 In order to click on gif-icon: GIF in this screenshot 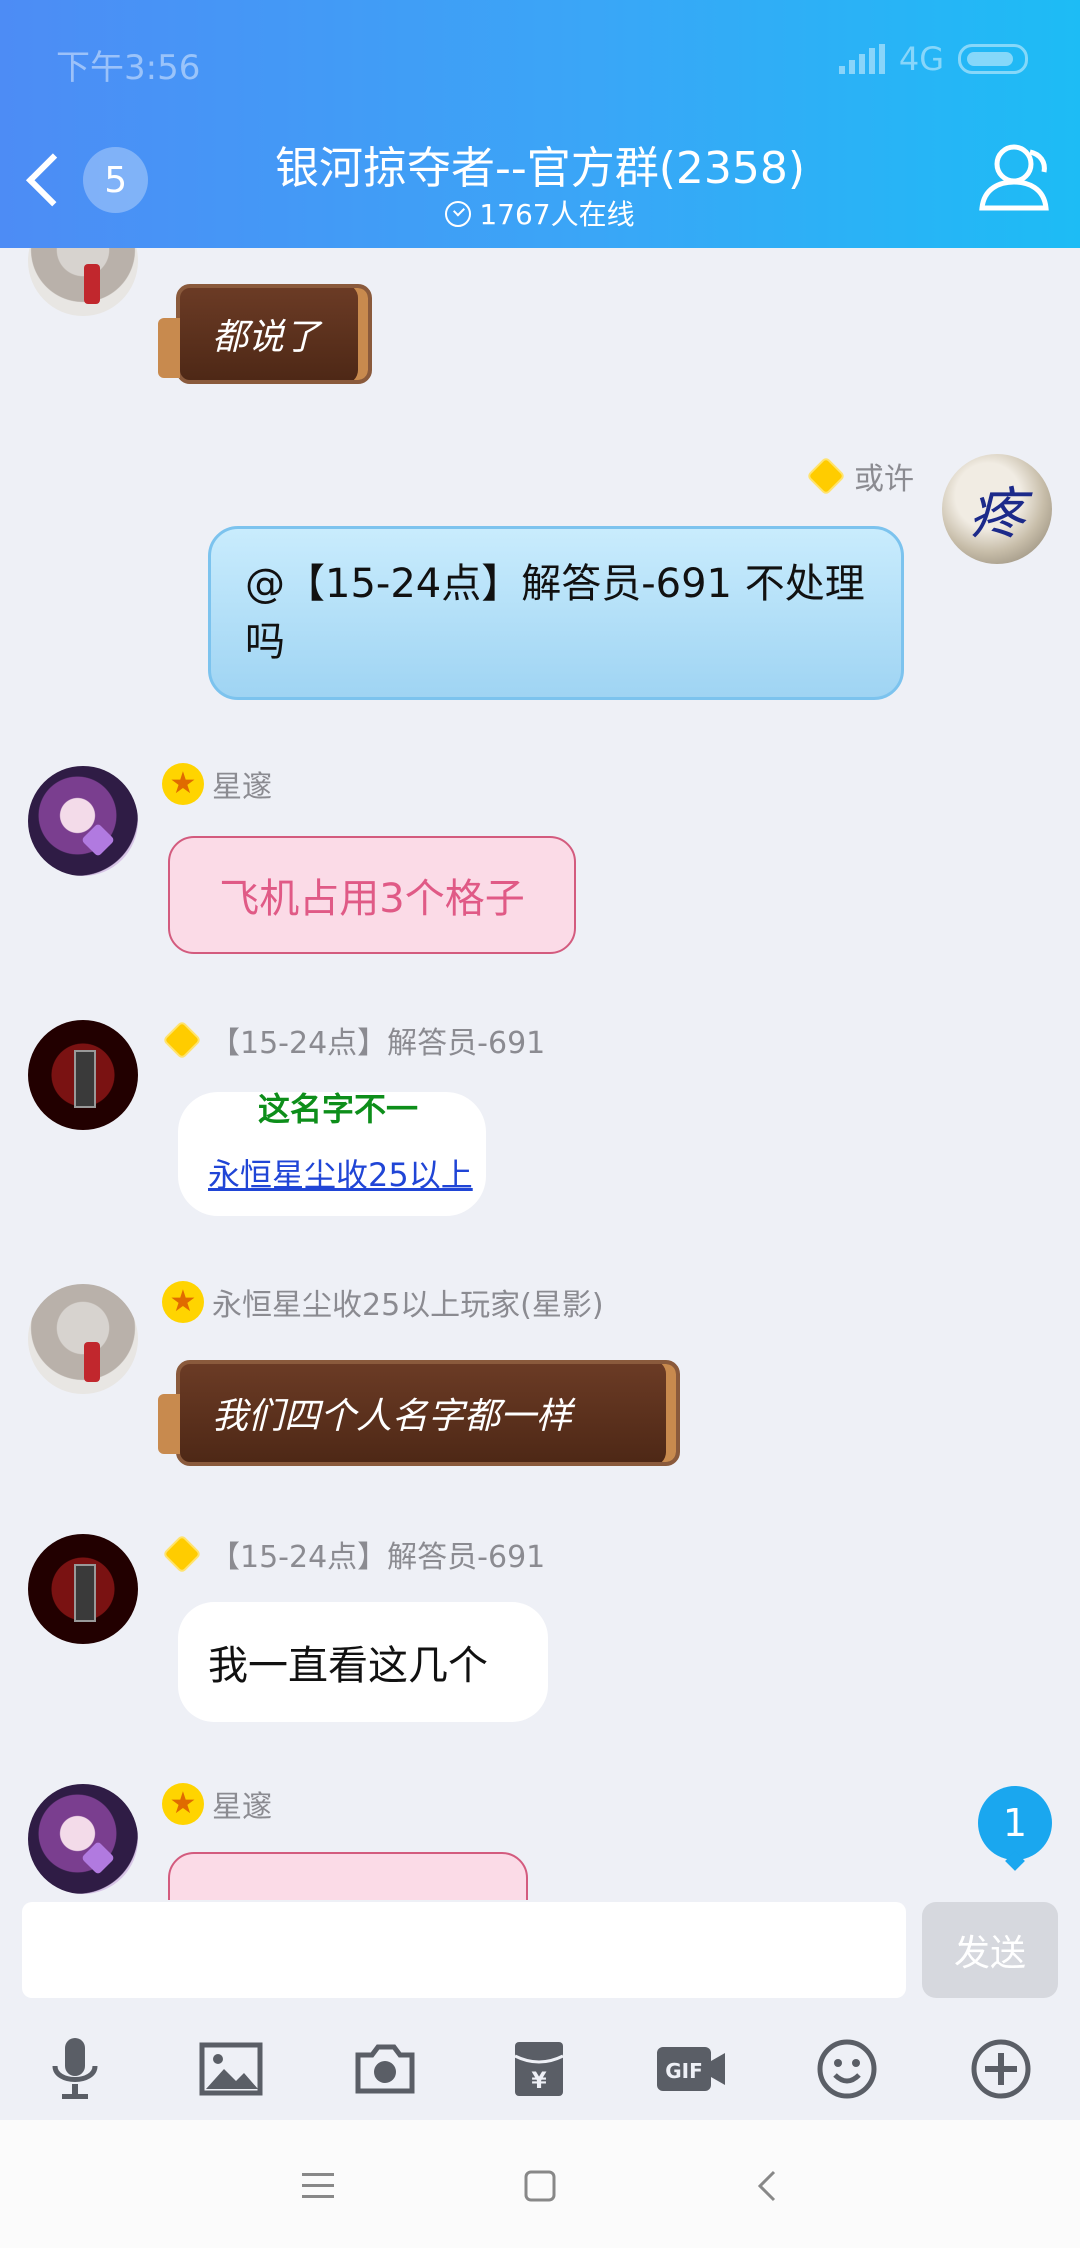, I will do `click(691, 2069)`.